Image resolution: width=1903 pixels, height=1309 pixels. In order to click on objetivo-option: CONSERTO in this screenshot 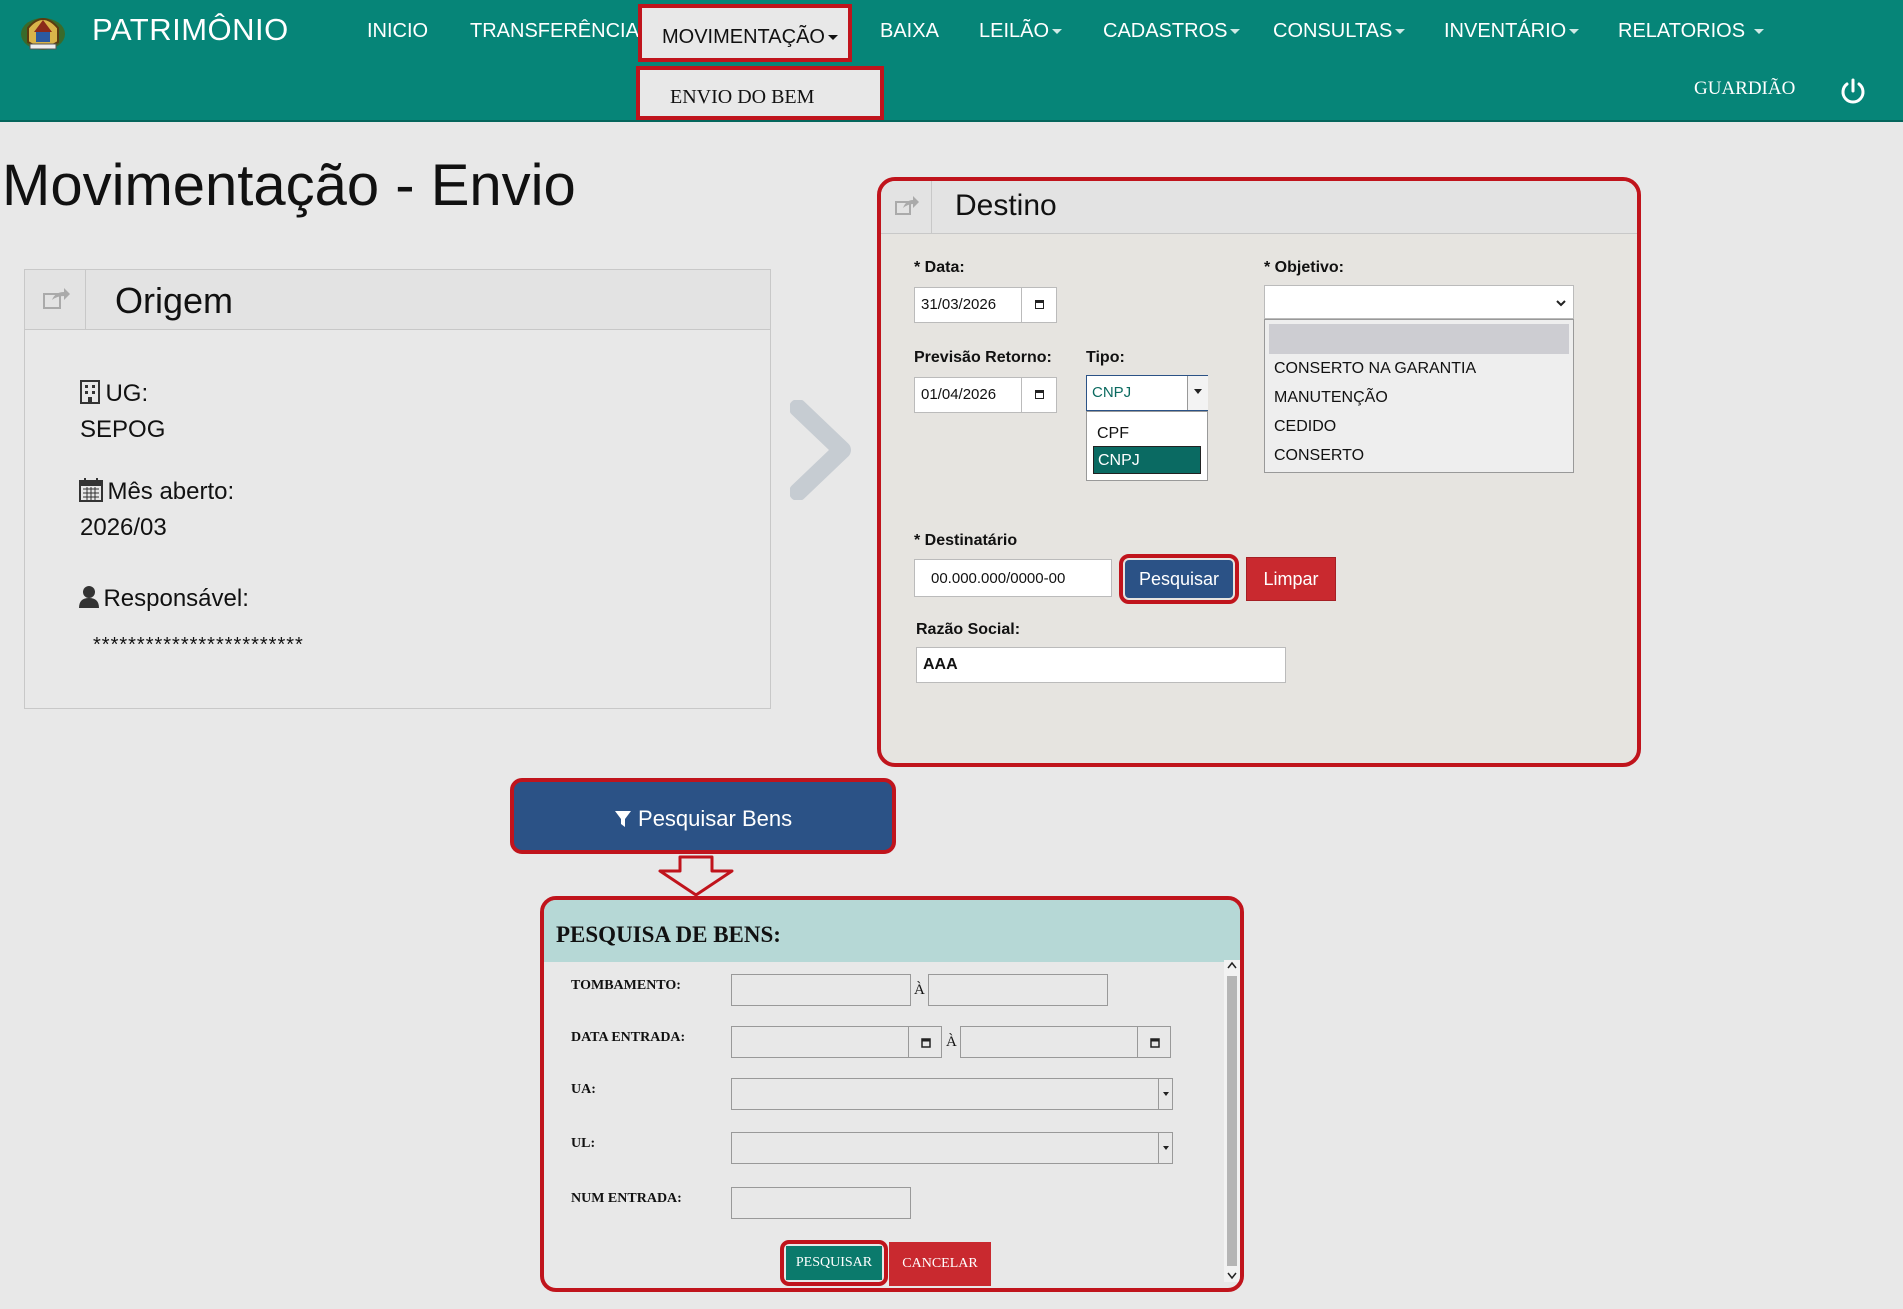, I will do `click(1319, 456)`.